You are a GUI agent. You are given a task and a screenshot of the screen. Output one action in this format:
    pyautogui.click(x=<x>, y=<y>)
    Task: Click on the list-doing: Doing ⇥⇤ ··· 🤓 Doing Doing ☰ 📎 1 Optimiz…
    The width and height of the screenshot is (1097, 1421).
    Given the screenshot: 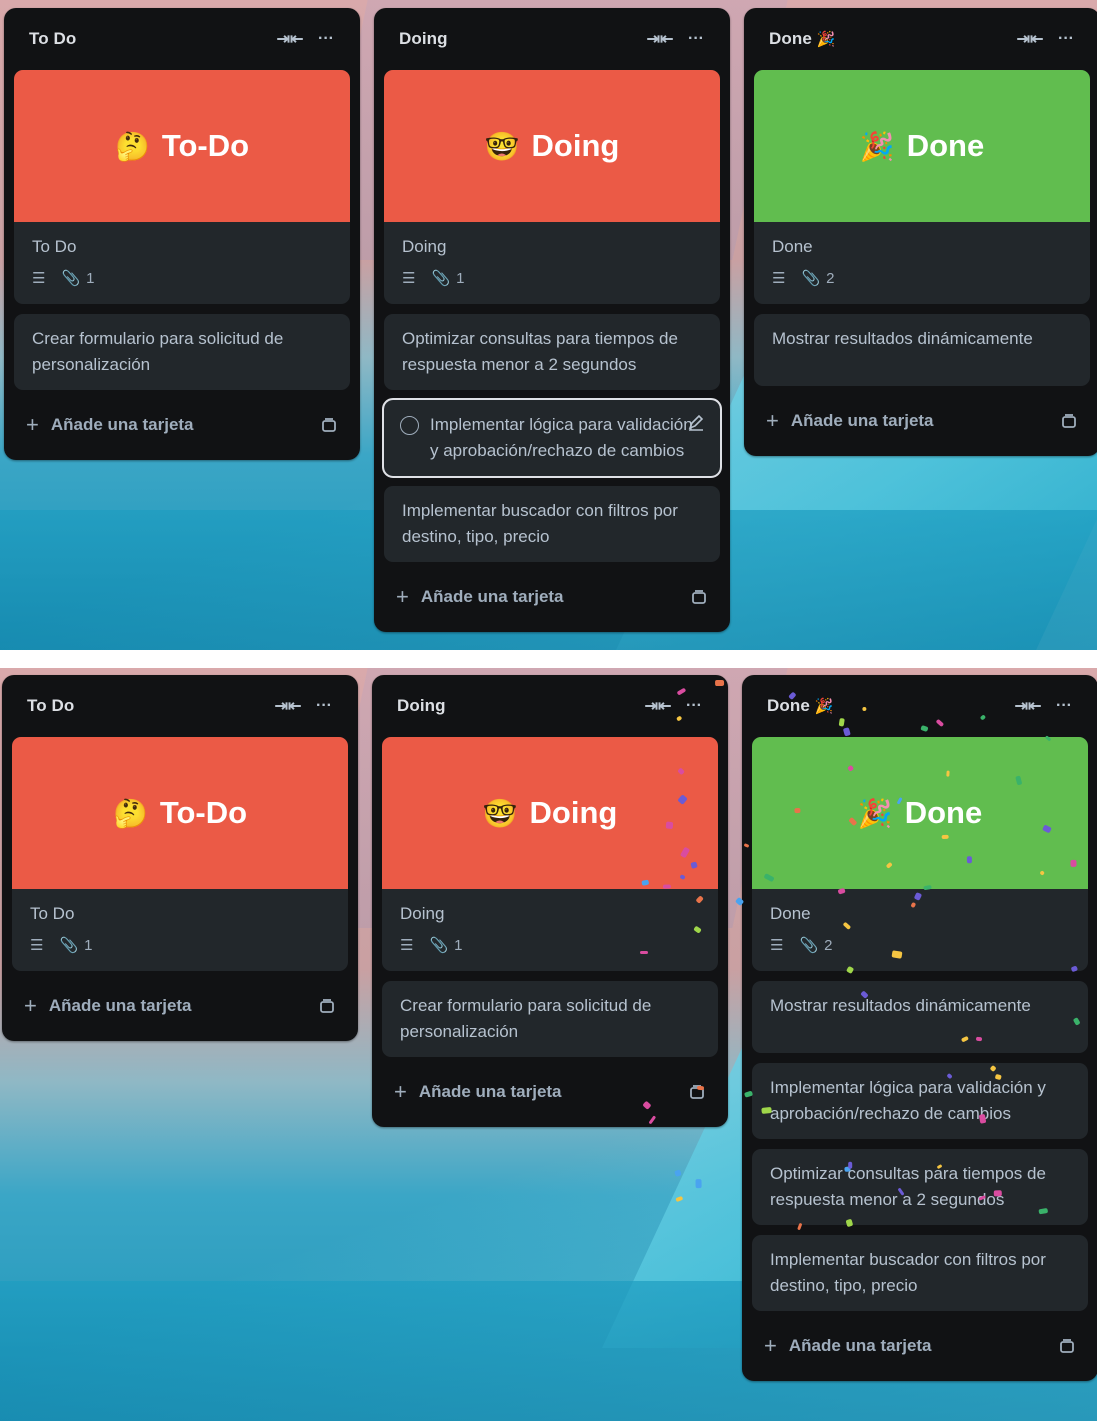 What is the action you would take?
    pyautogui.click(x=552, y=320)
    